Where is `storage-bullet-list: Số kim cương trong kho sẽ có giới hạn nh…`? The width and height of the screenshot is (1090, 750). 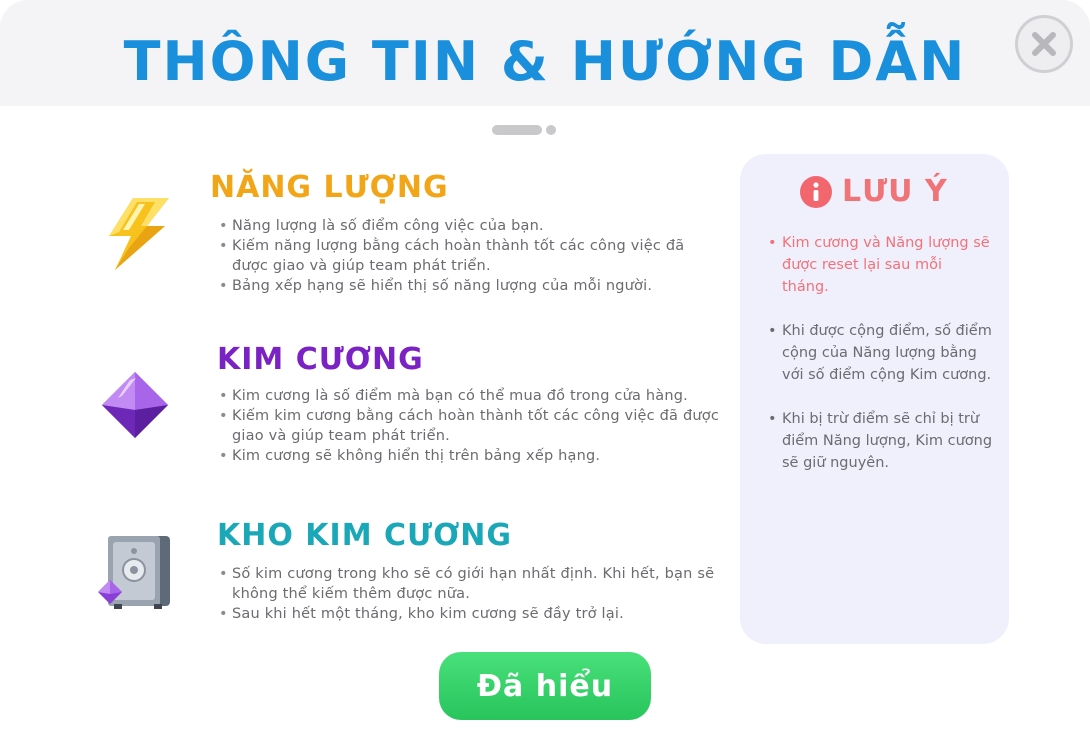
storage-bullet-list: Số kim cương trong kho sẽ có giới hạn nh… is located at coordinates (469, 594).